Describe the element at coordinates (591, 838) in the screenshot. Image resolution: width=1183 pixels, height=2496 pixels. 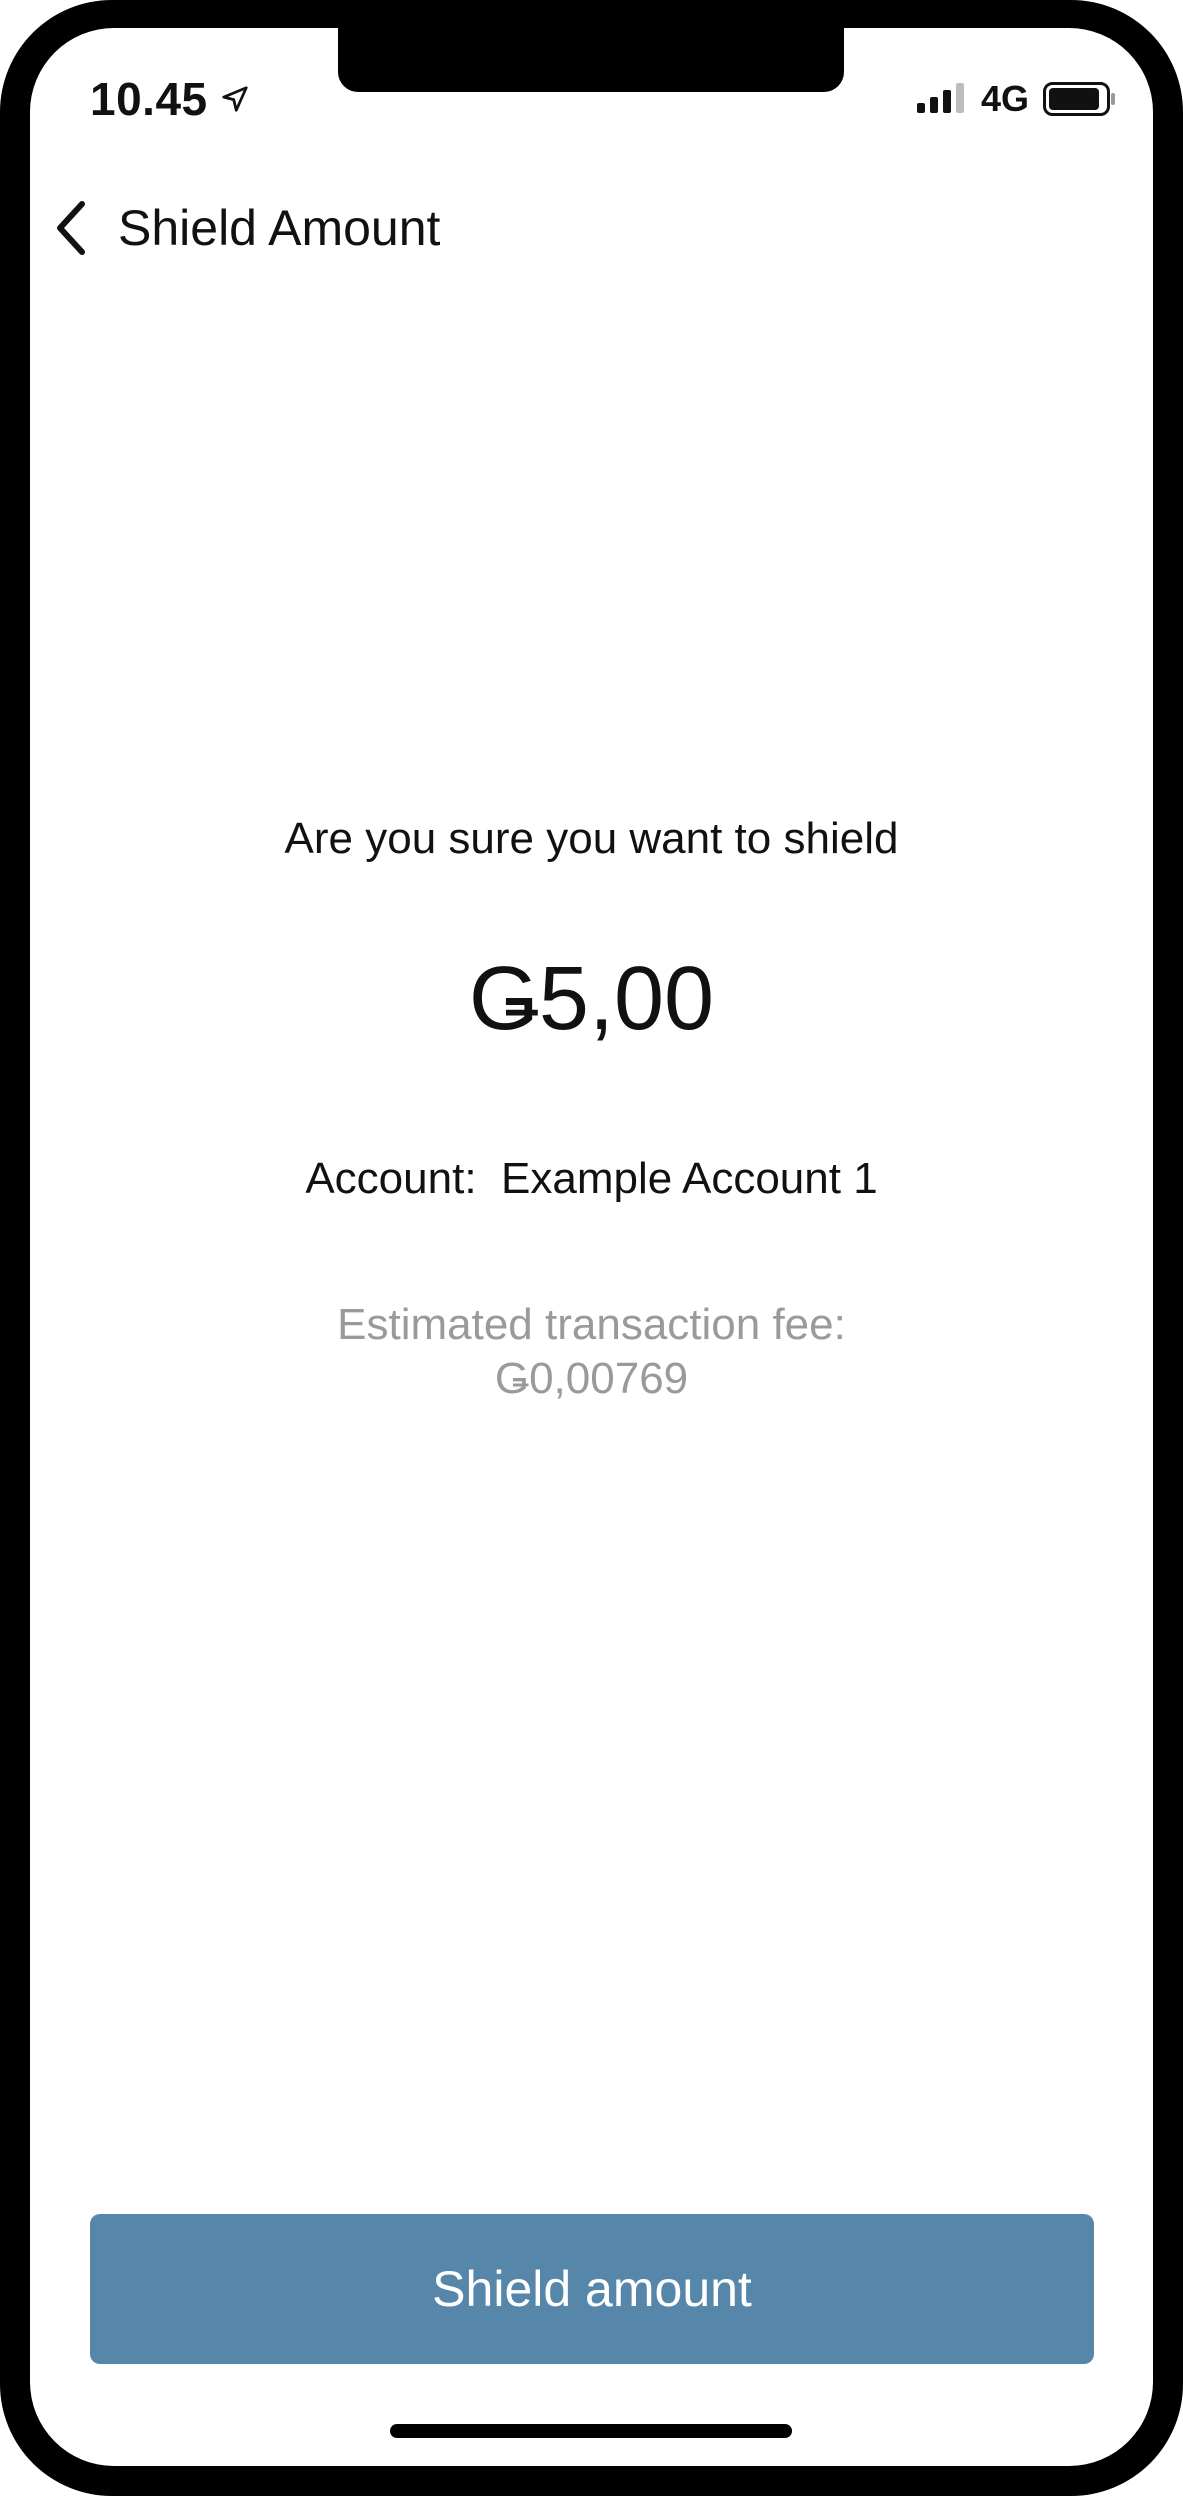
I see `confirm-prompt: Are you sure you want to shield` at that location.